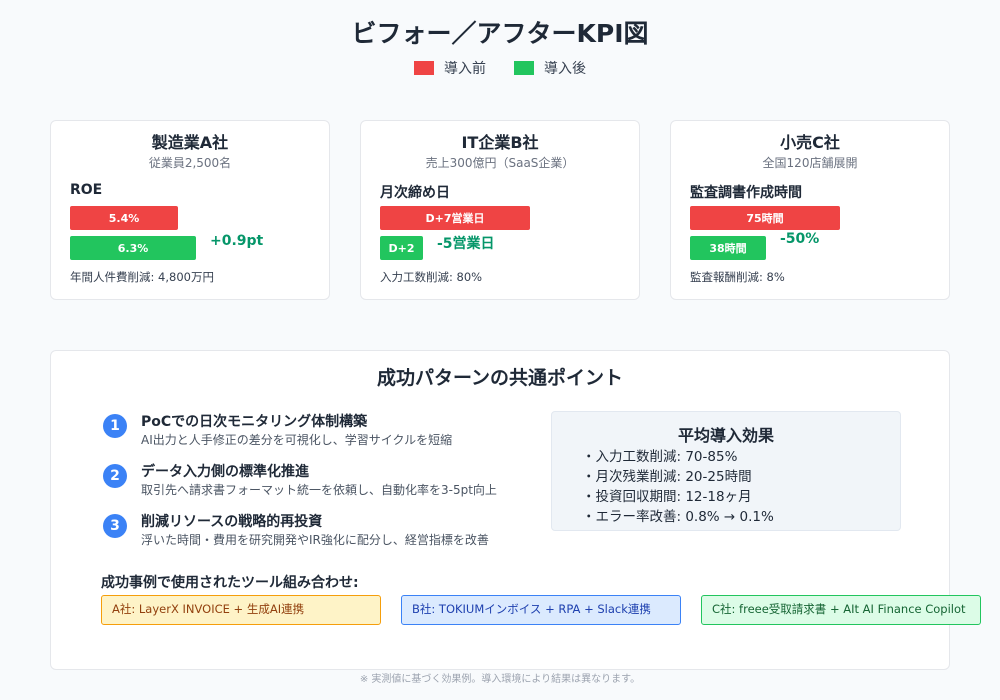  What do you see at coordinates (678, 517) in the screenshot?
I see `average-effect-item: ・エラー率改善: 0.8% → 0.1%` at bounding box center [678, 517].